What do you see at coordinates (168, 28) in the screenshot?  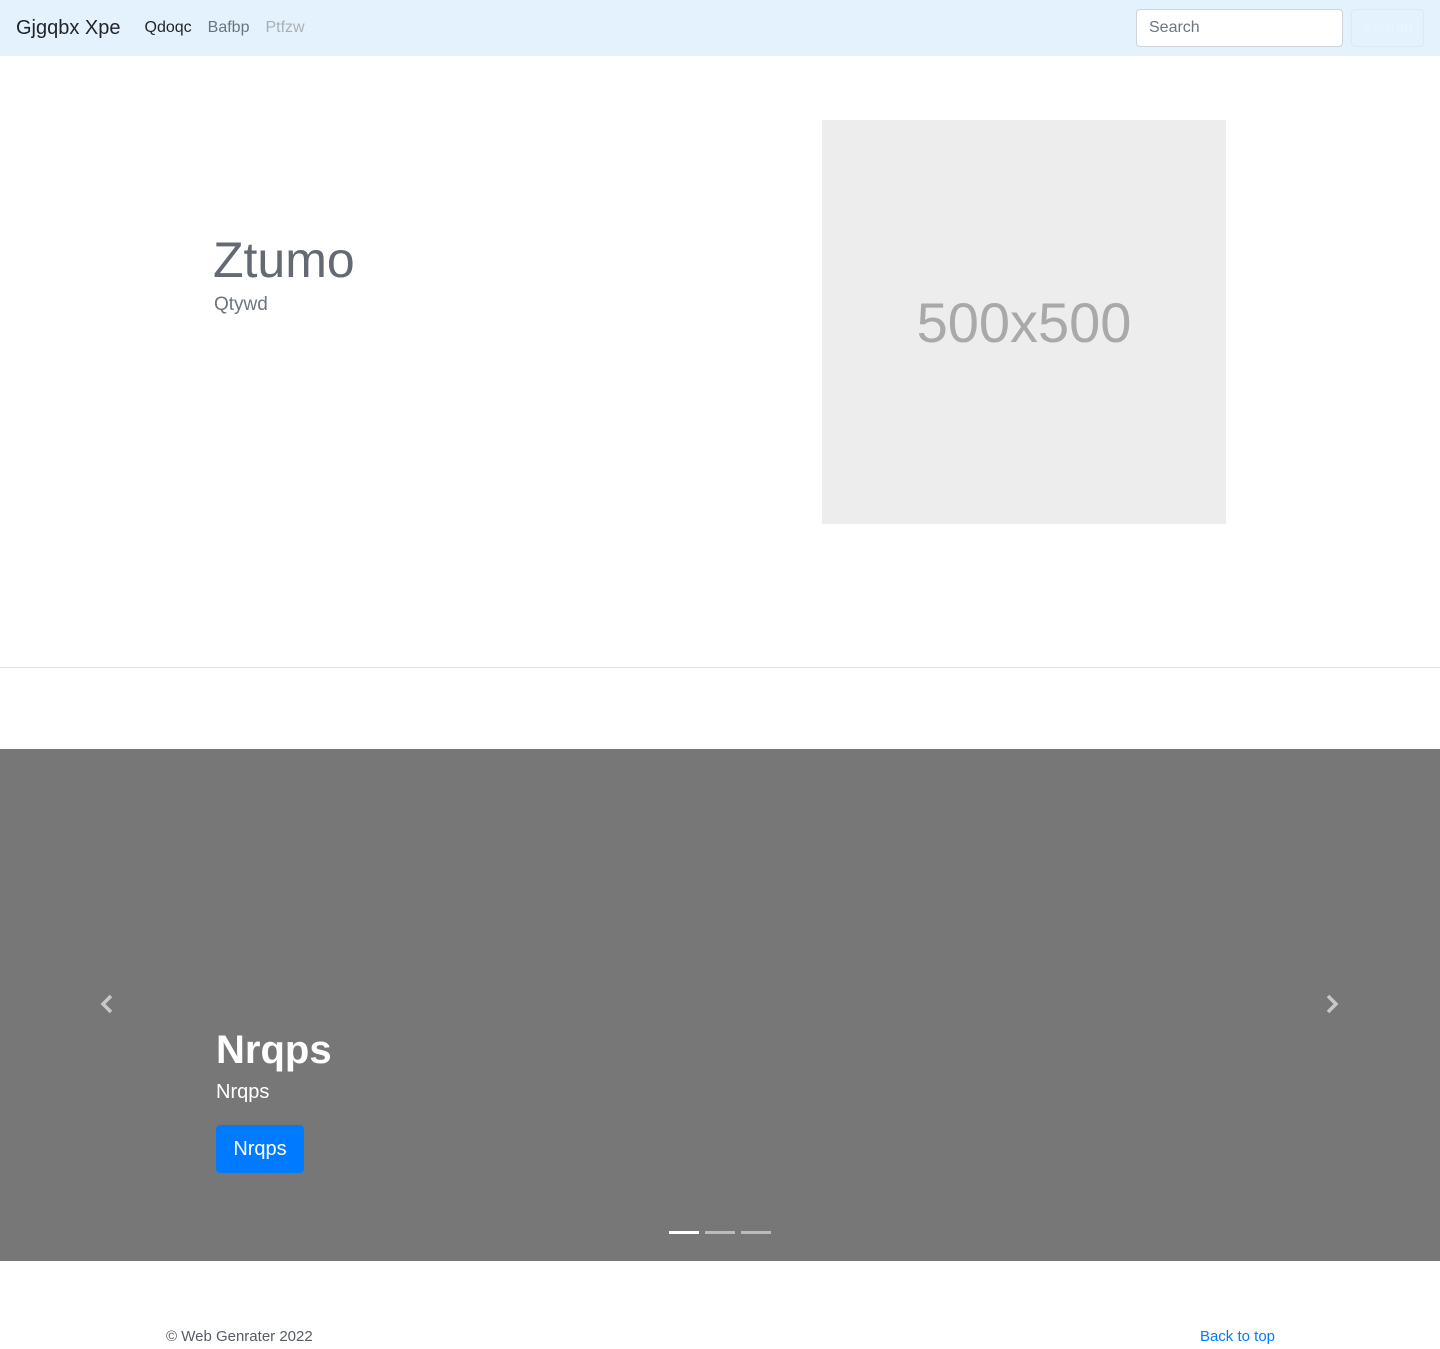 I see `nav-link-qdoqc: Qdoqc` at bounding box center [168, 28].